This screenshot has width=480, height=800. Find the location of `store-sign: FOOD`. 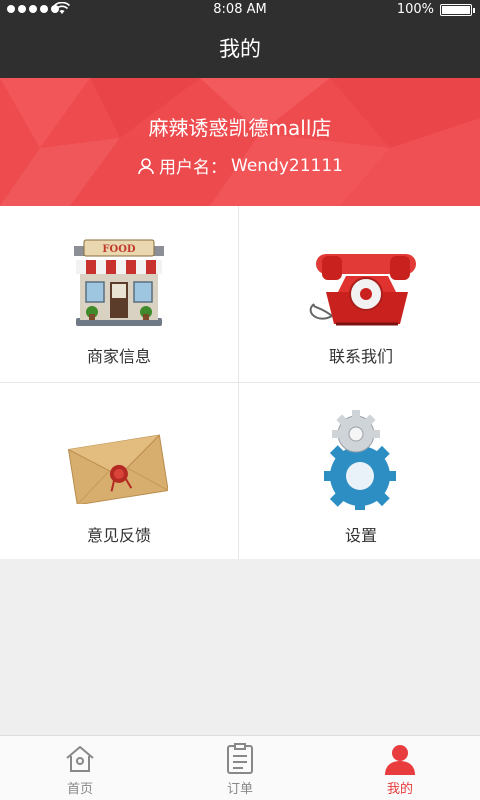

store-sign: FOOD is located at coordinates (119, 249).